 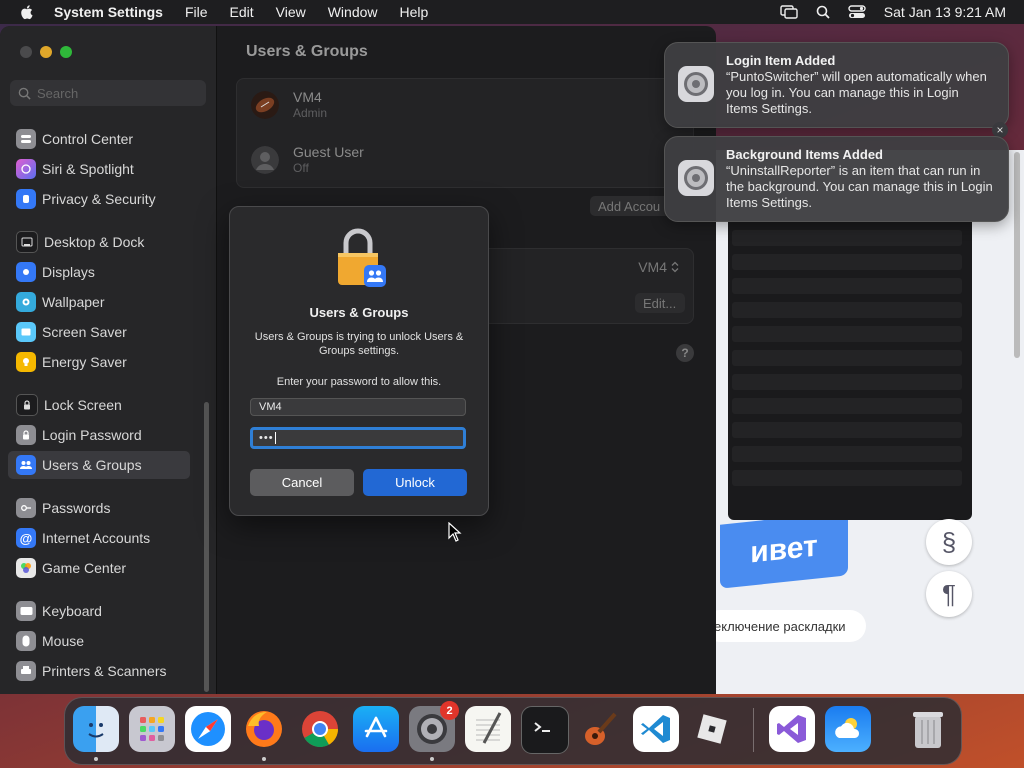 I want to click on dock-separator, so click(x=753, y=730).